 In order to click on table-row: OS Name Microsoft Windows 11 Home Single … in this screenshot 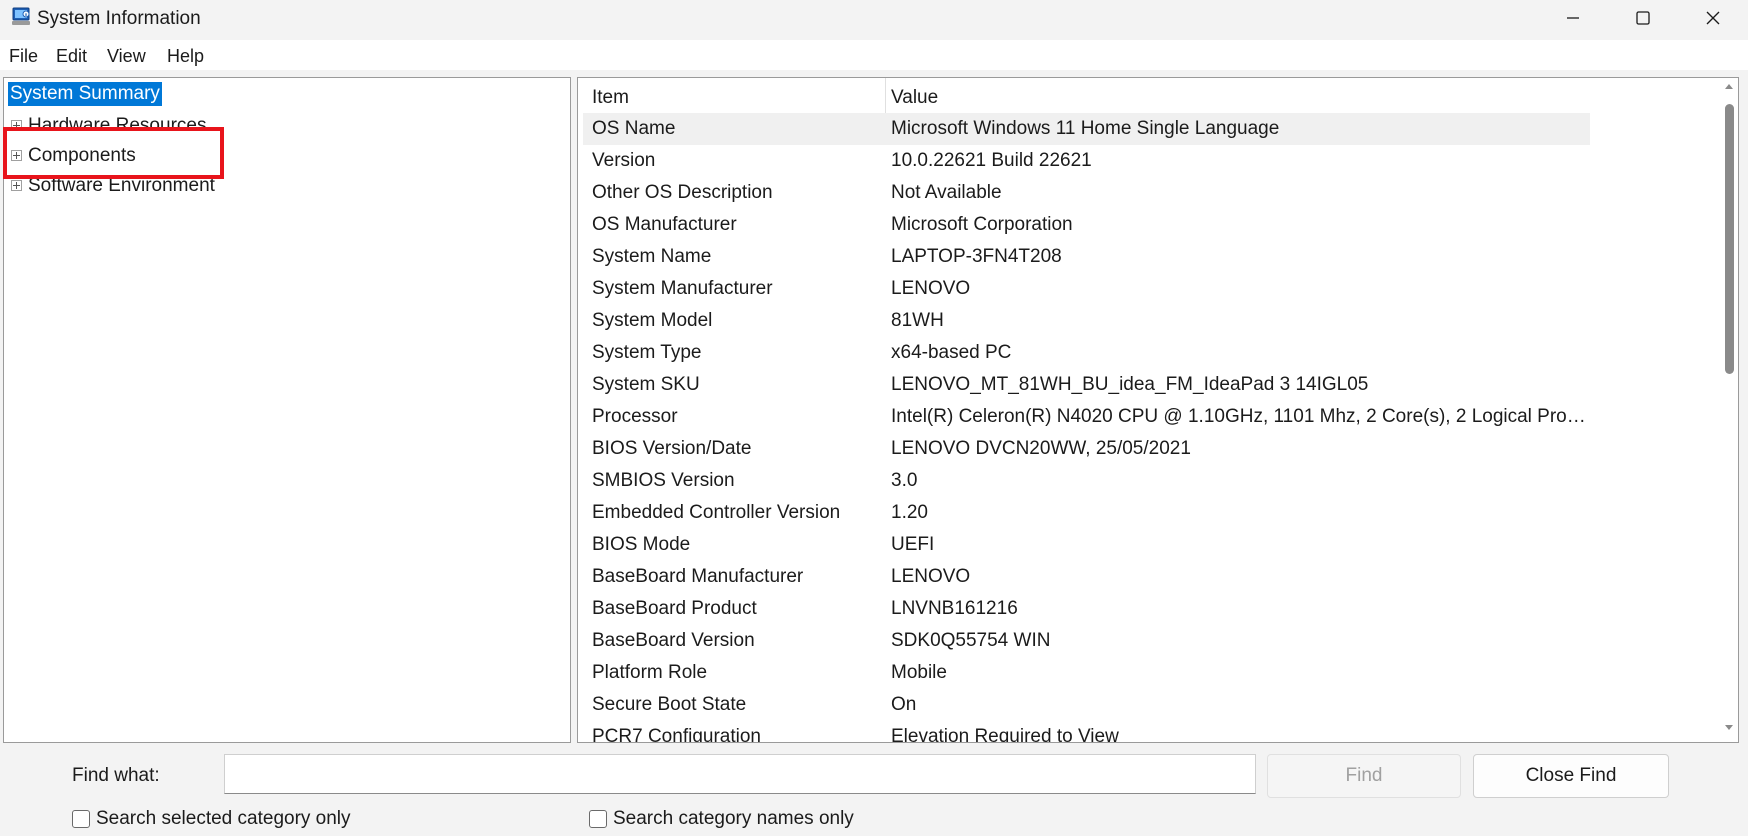, I will do `click(1086, 129)`.